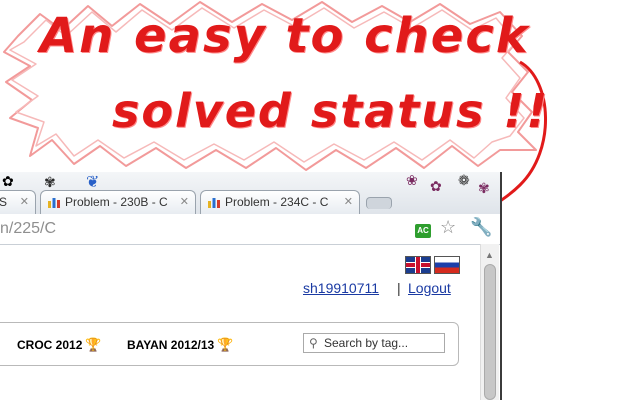  What do you see at coordinates (447, 265) in the screenshot?
I see `russian-flag-icon` at bounding box center [447, 265].